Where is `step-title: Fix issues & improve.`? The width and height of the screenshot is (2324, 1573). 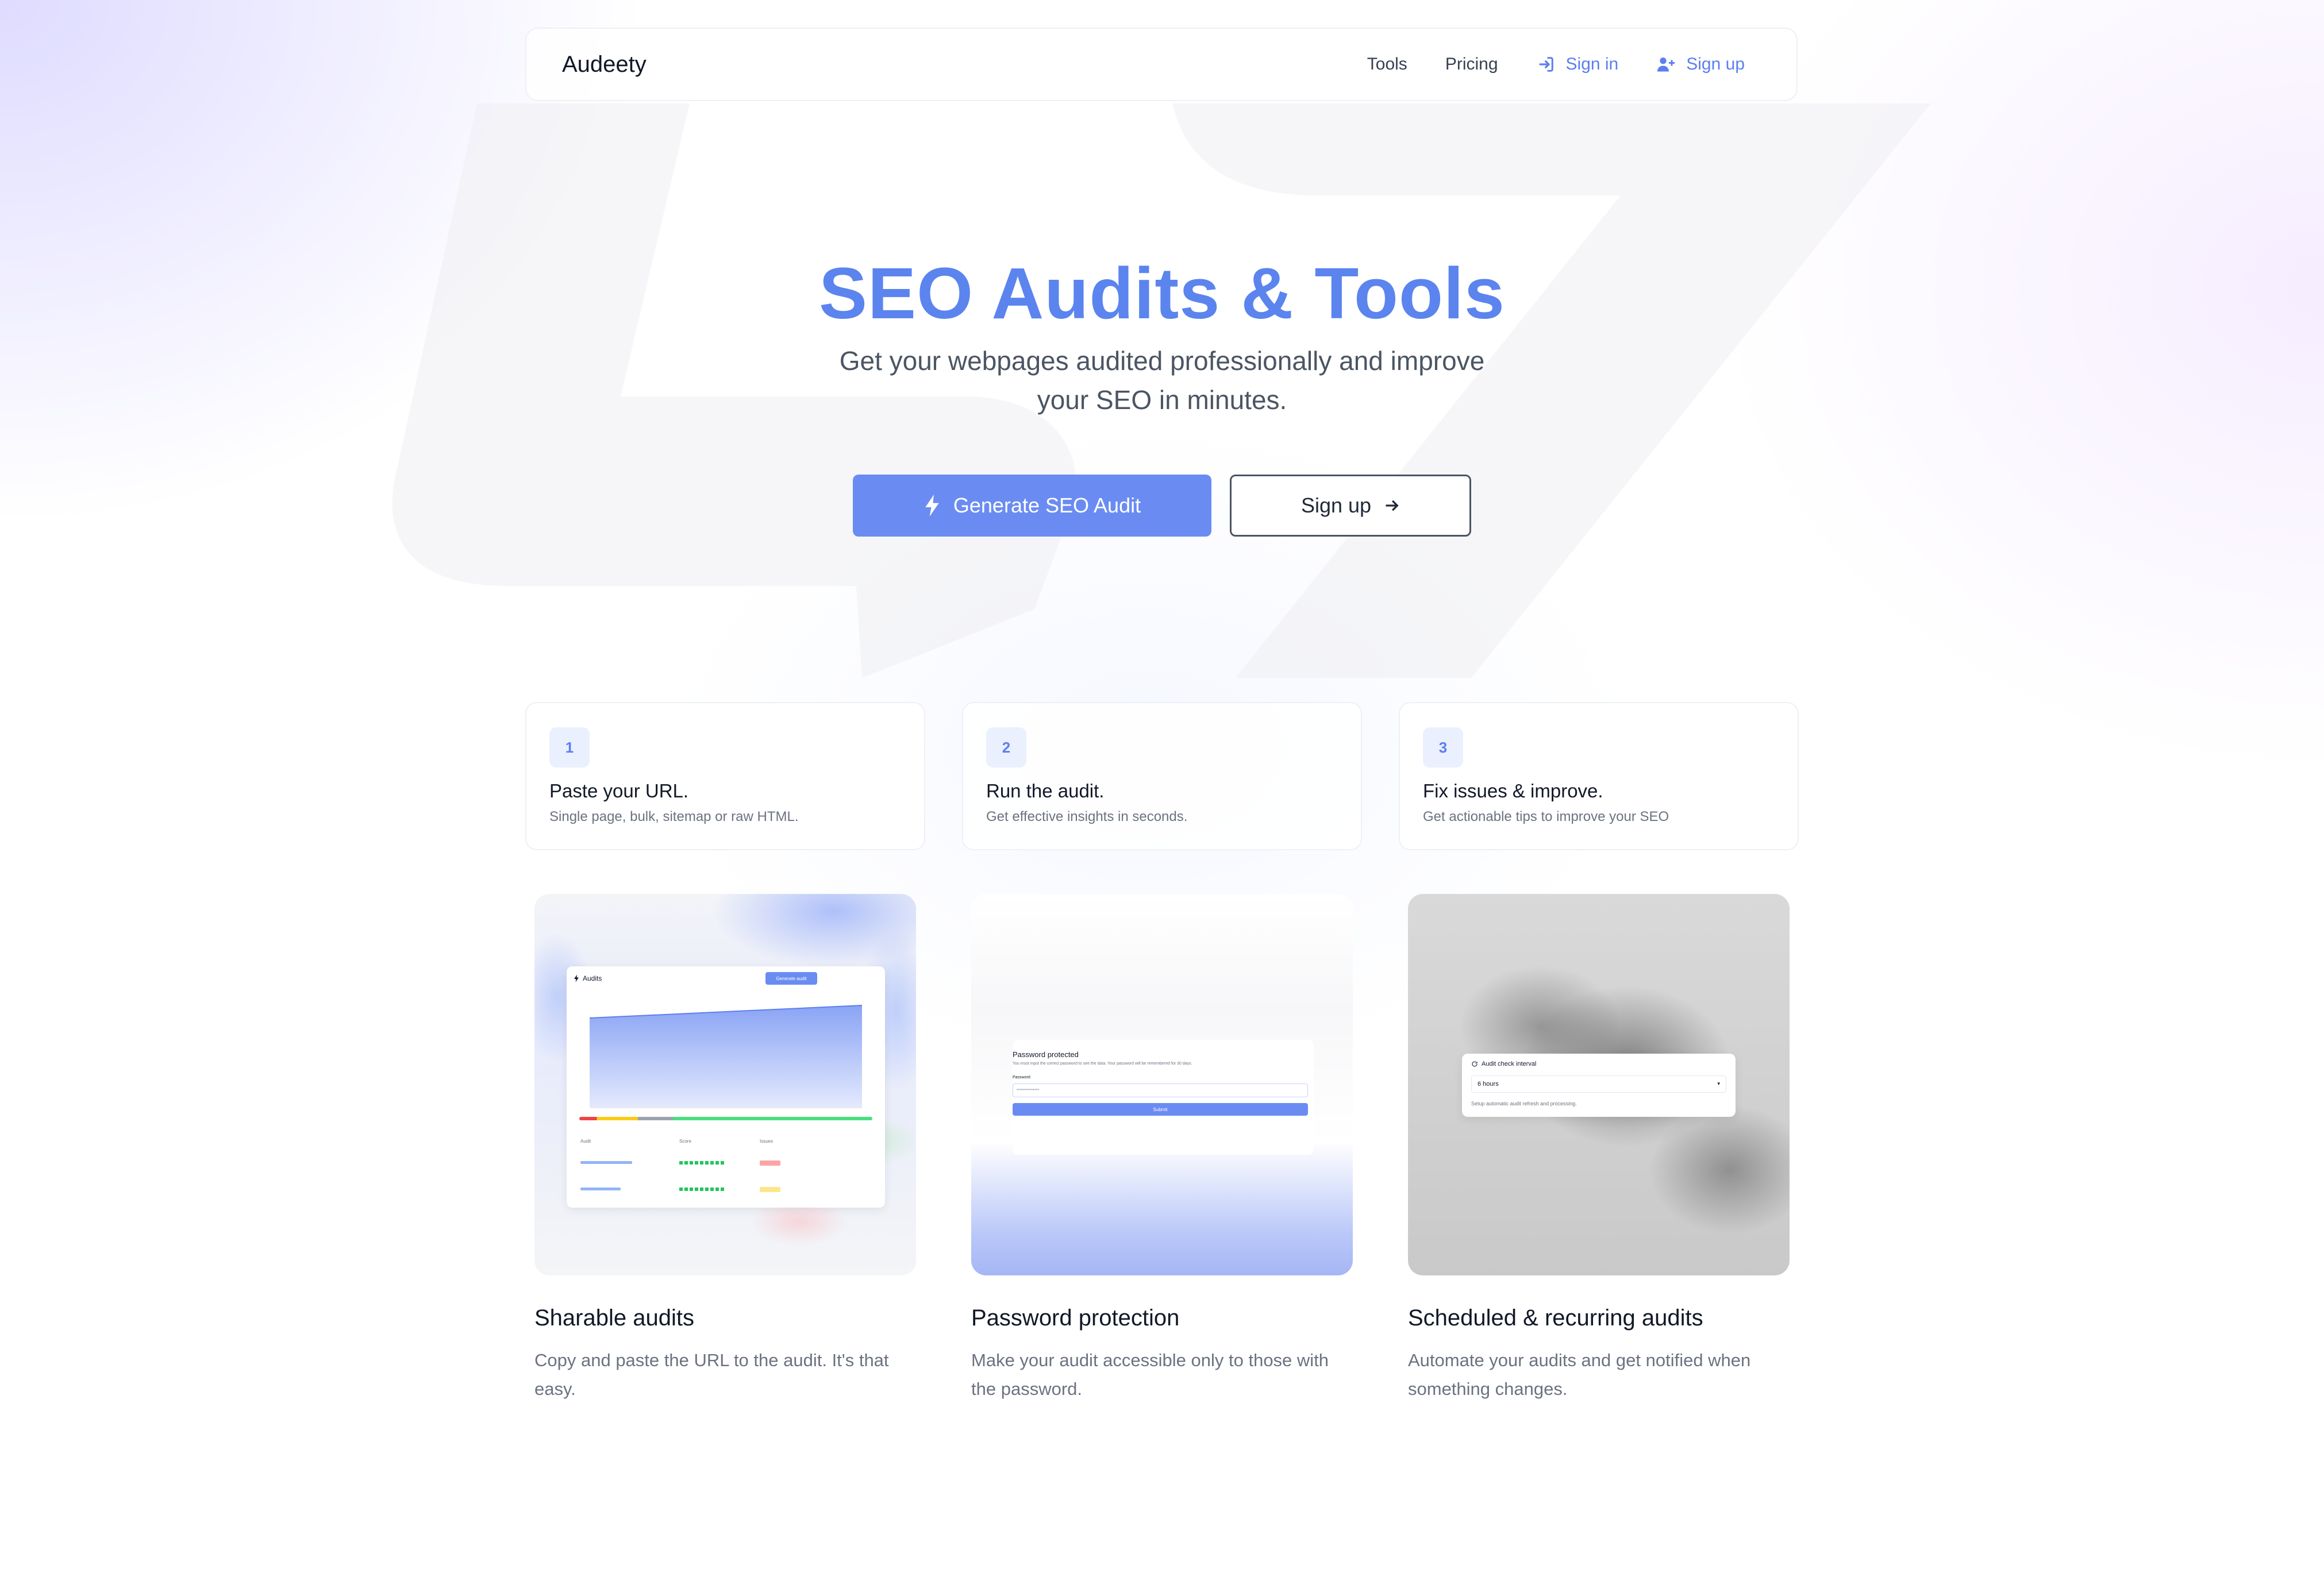
step-title: Fix issues & improve. is located at coordinates (1513, 790).